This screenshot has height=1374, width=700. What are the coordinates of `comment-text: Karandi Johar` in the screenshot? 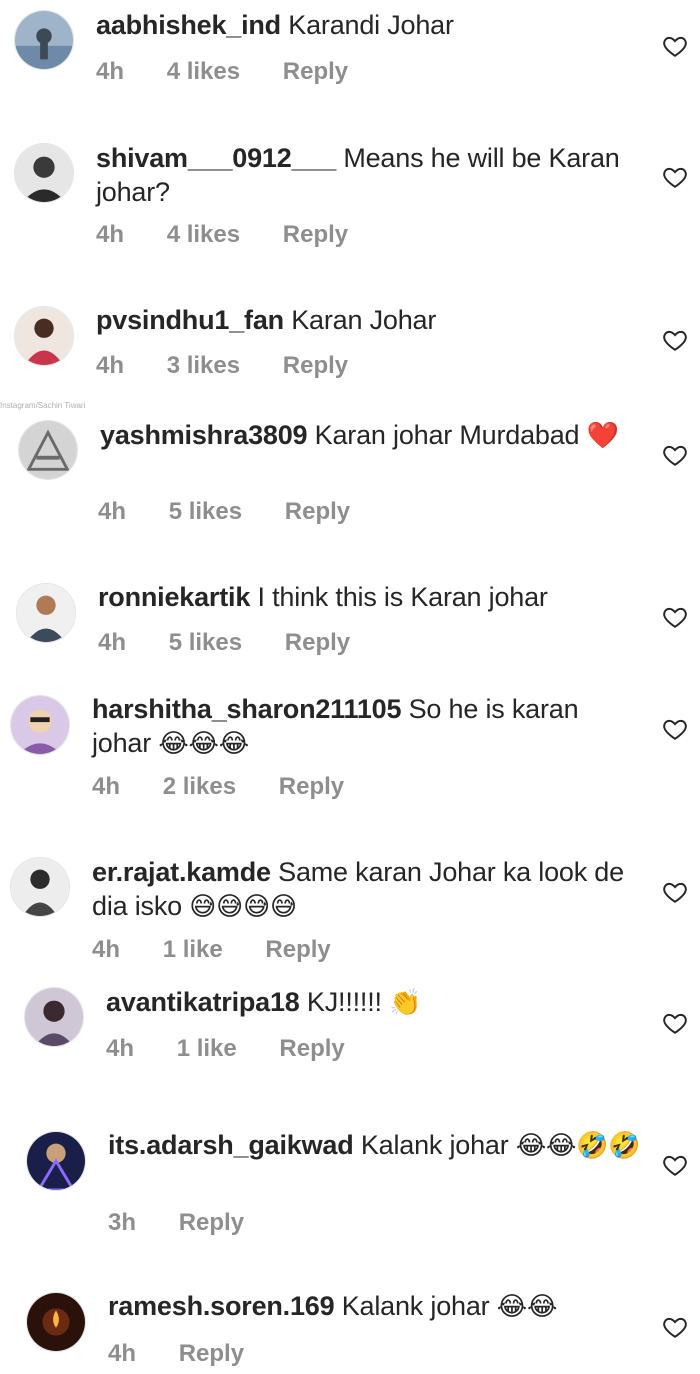 It's located at (371, 25).